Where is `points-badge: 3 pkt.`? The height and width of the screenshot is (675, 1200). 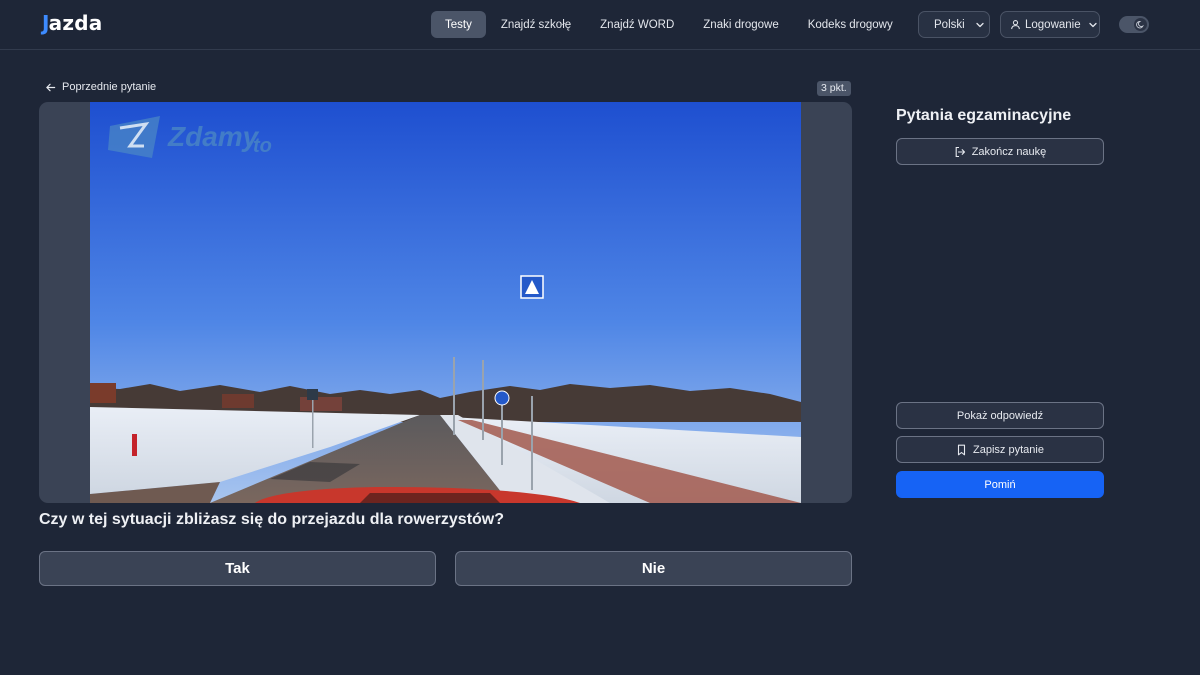 points-badge: 3 pkt. is located at coordinates (834, 88).